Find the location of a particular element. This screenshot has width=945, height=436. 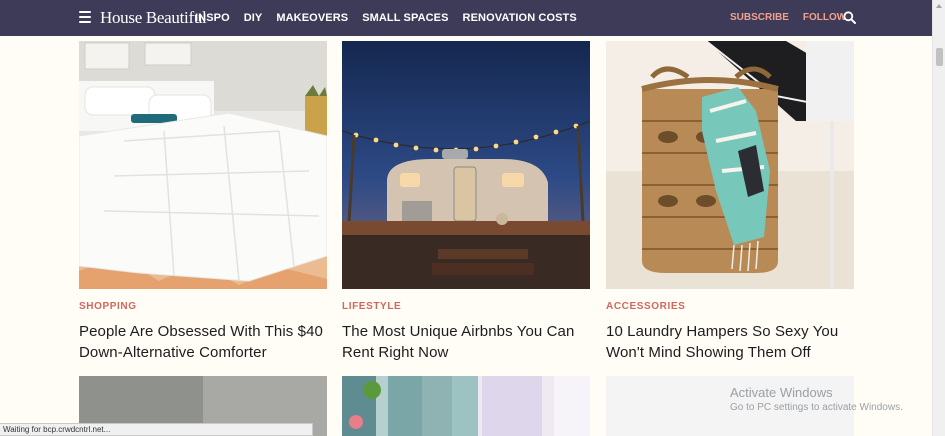

nav-link-renovation-costs: RENOVATION COSTS is located at coordinates (520, 18).